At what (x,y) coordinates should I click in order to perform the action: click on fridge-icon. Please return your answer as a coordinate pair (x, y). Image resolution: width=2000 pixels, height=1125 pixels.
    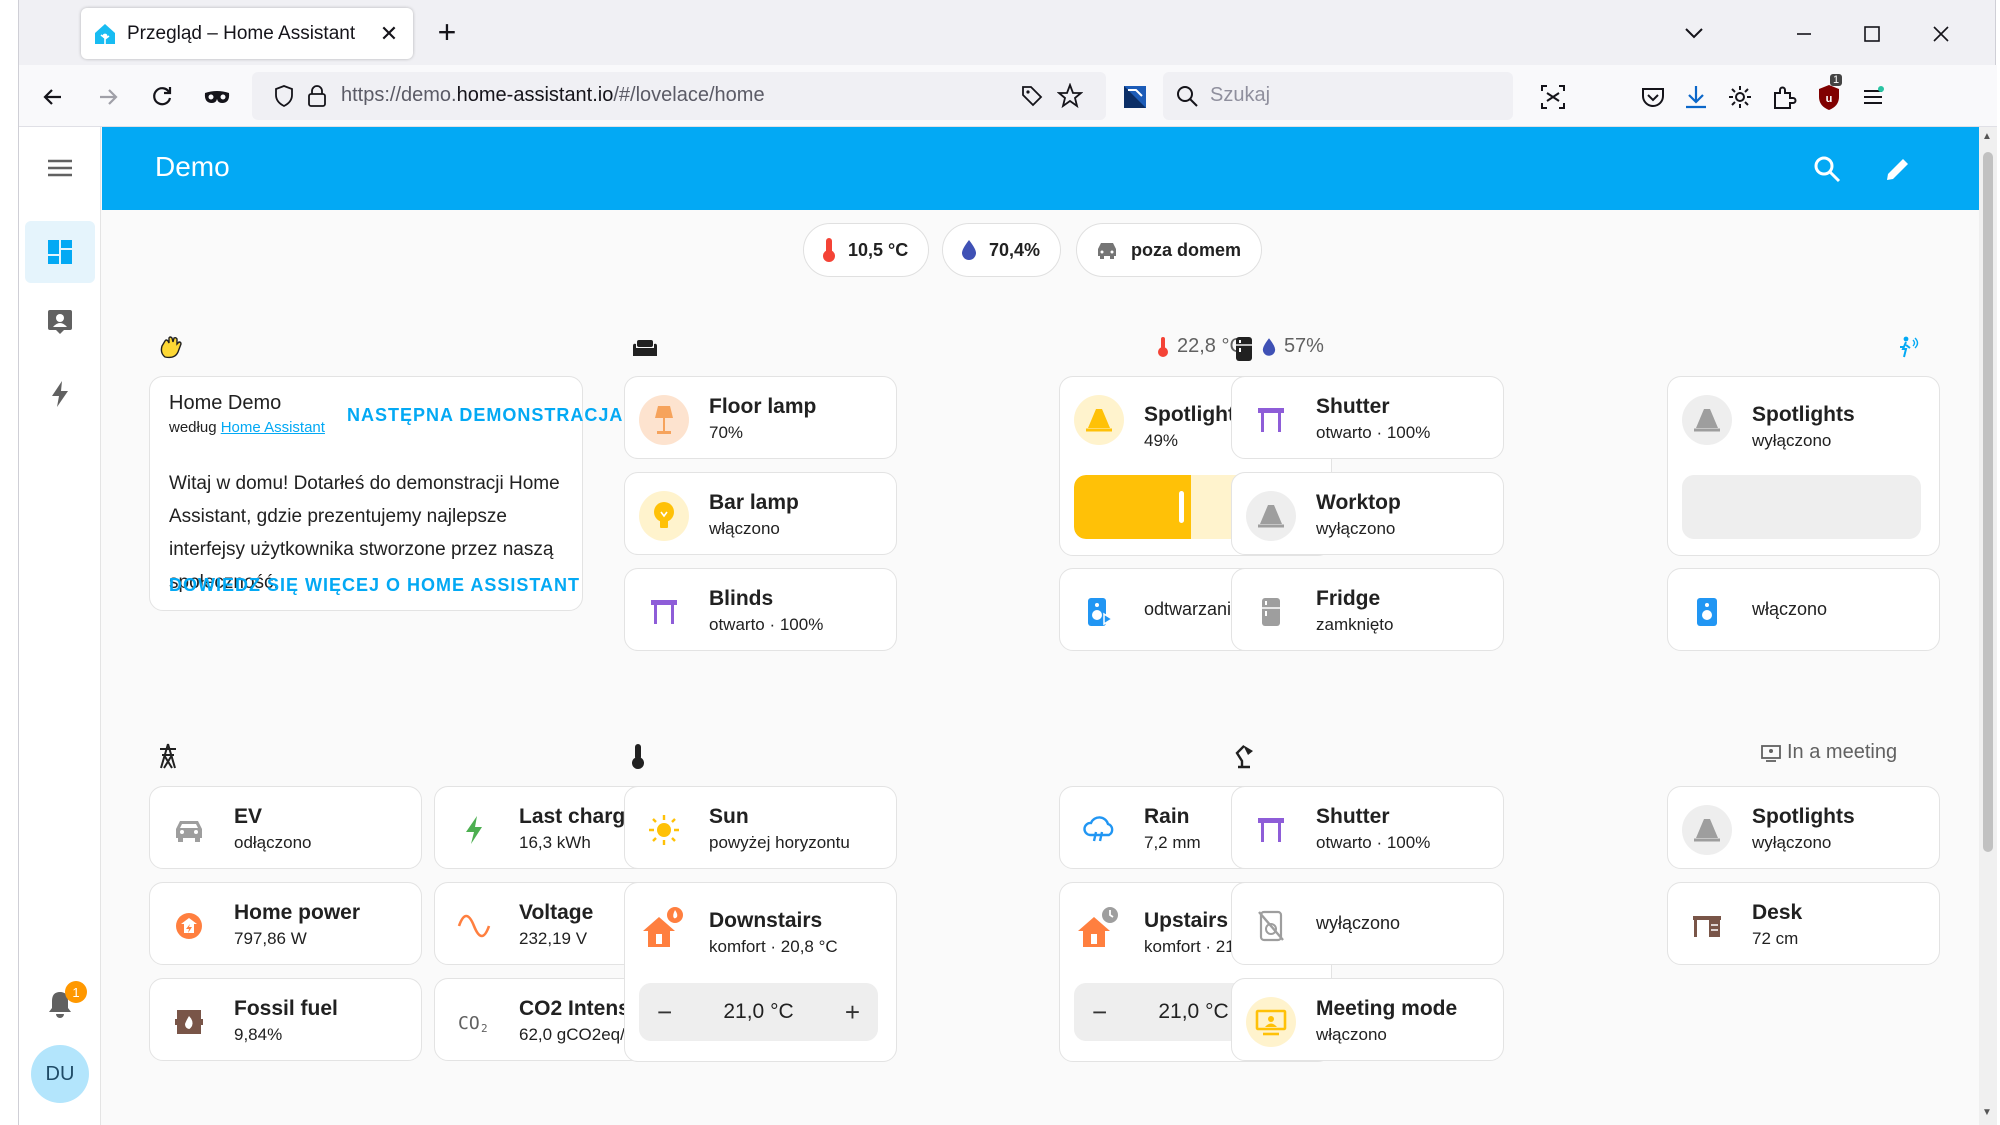
    Looking at the image, I should click on (1271, 612).